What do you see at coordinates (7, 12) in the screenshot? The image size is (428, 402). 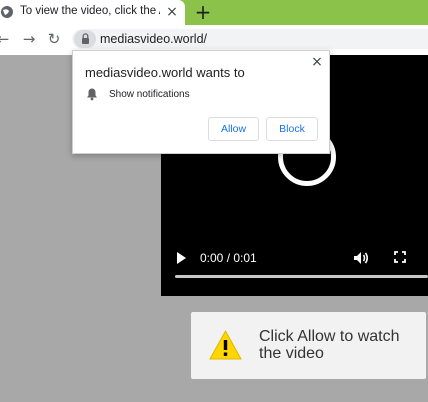 I see `globe-icon` at bounding box center [7, 12].